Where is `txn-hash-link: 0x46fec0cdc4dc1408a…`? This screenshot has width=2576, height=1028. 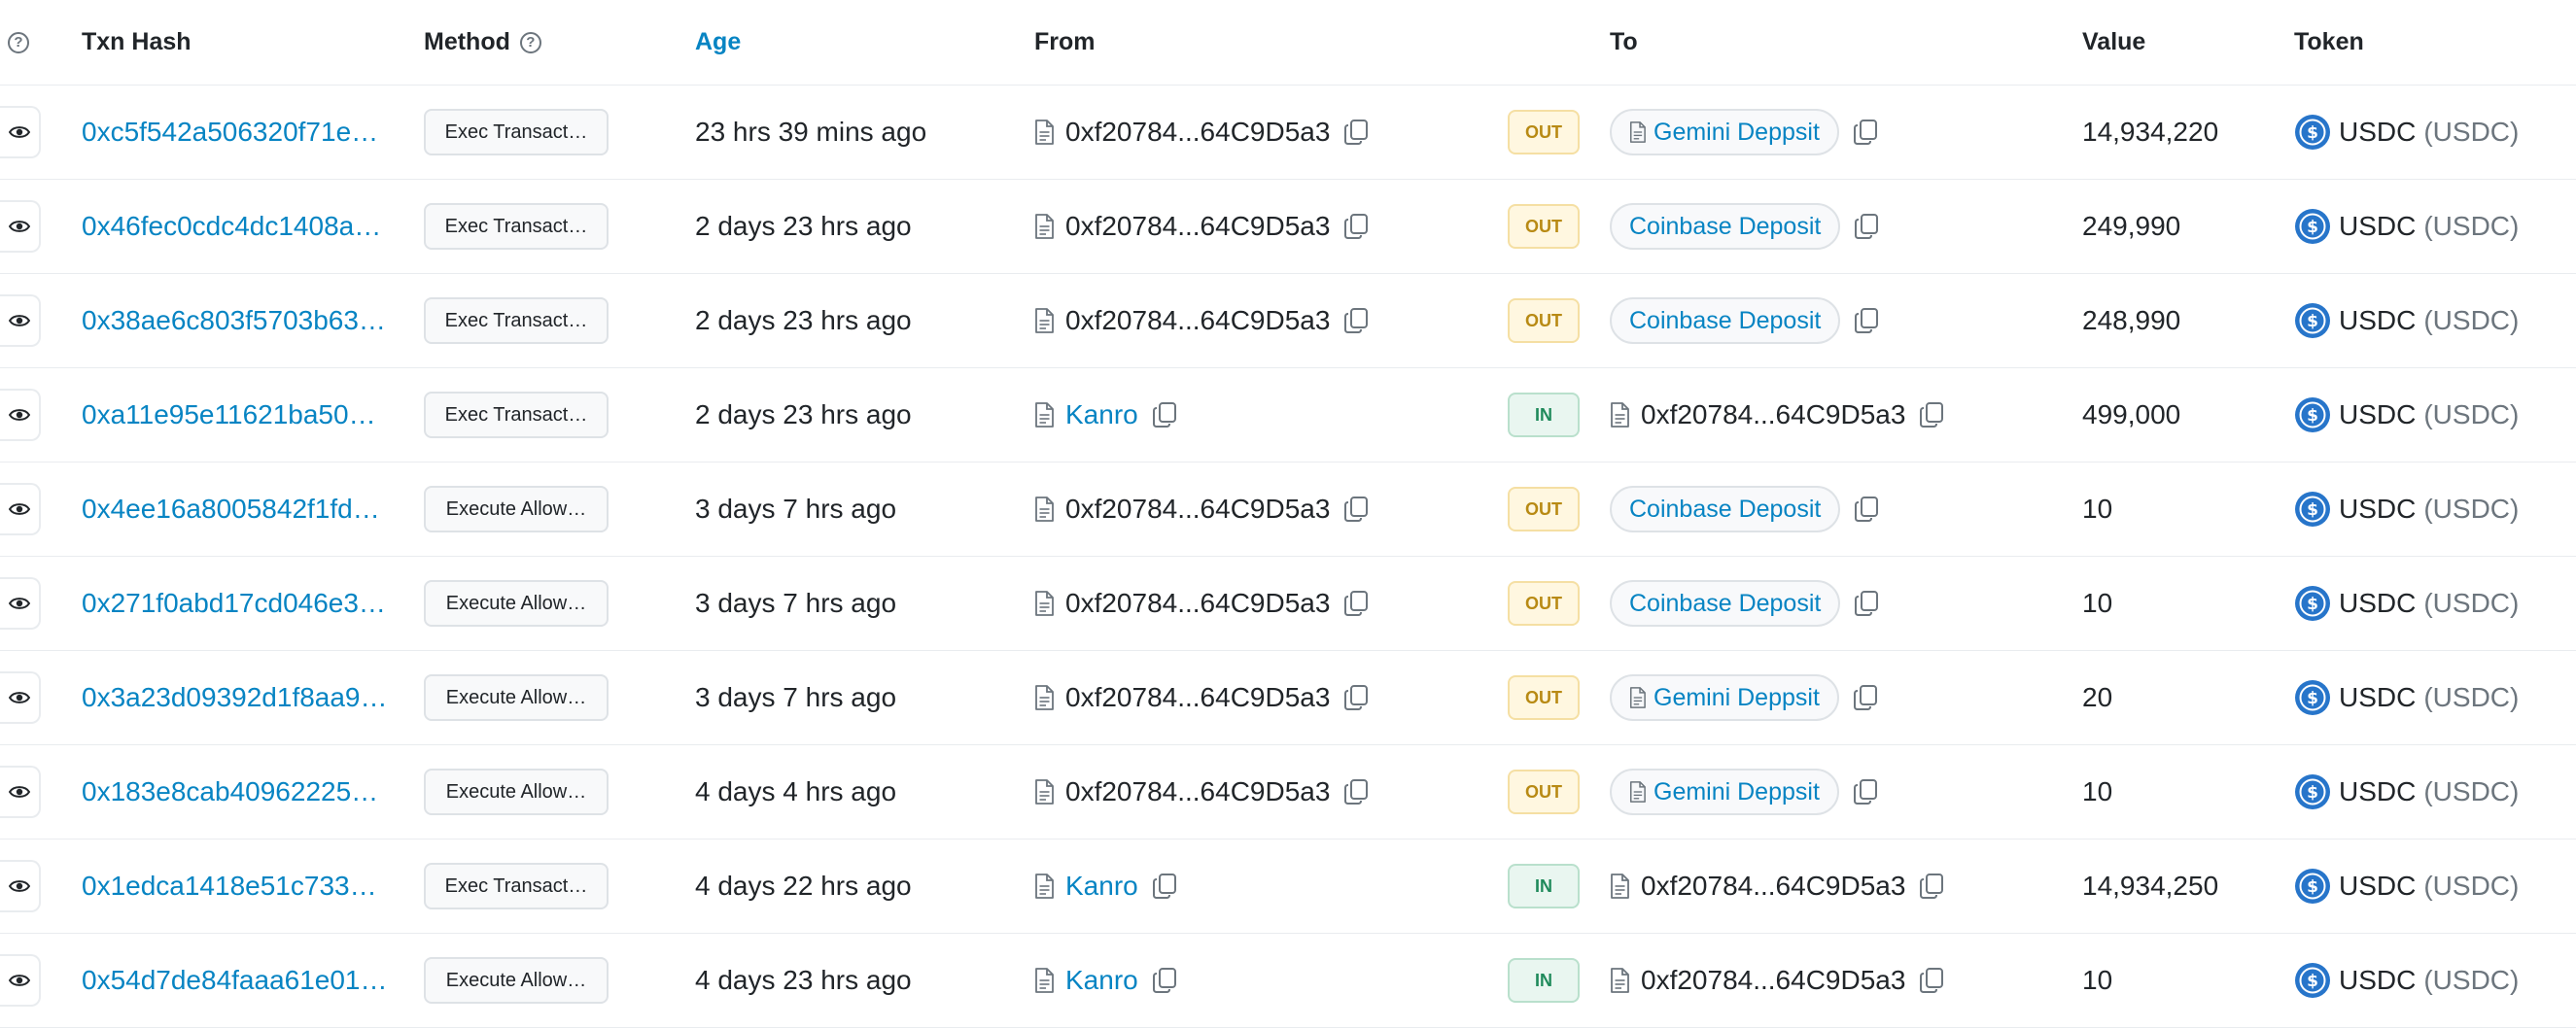 txn-hash-link: 0x46fec0cdc4dc1408a… is located at coordinates (231, 226).